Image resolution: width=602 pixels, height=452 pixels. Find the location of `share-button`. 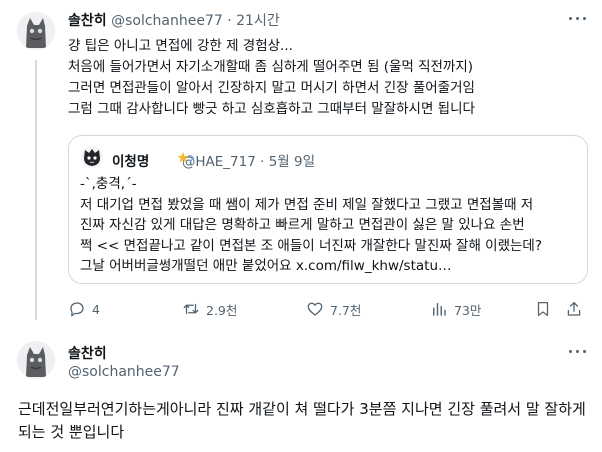

share-button is located at coordinates (577, 309).